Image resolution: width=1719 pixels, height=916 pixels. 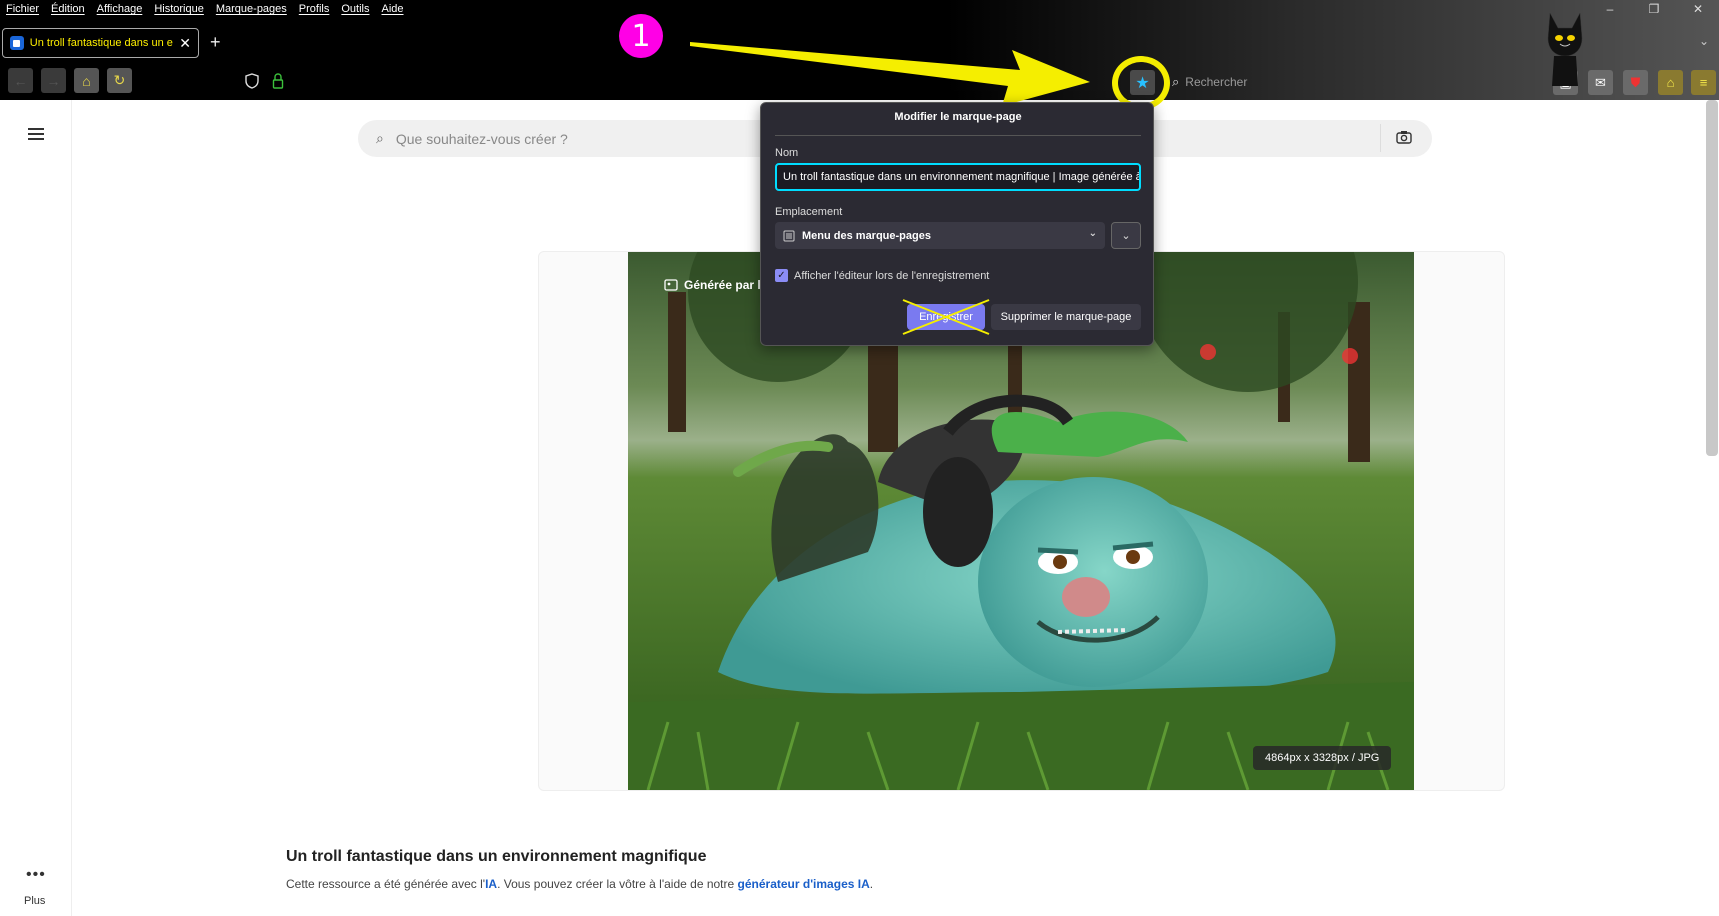 I want to click on menu-profils: Profils, so click(x=314, y=9).